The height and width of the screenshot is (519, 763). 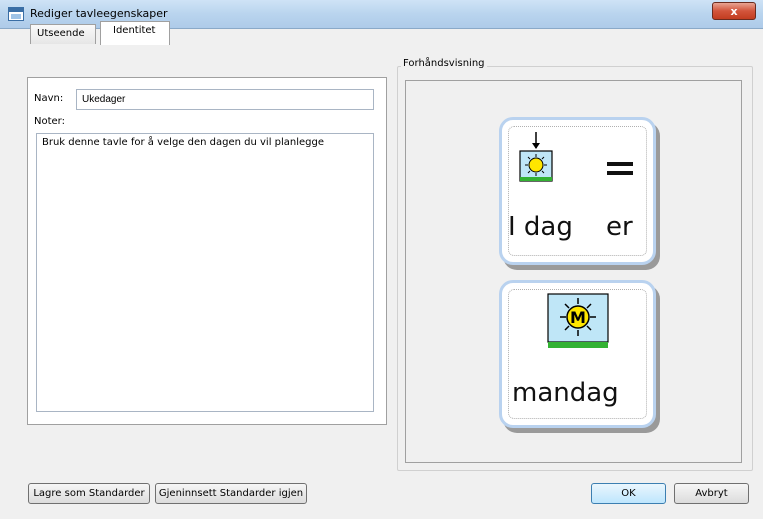 What do you see at coordinates (49, 98) in the screenshot?
I see `name-label: Navn:` at bounding box center [49, 98].